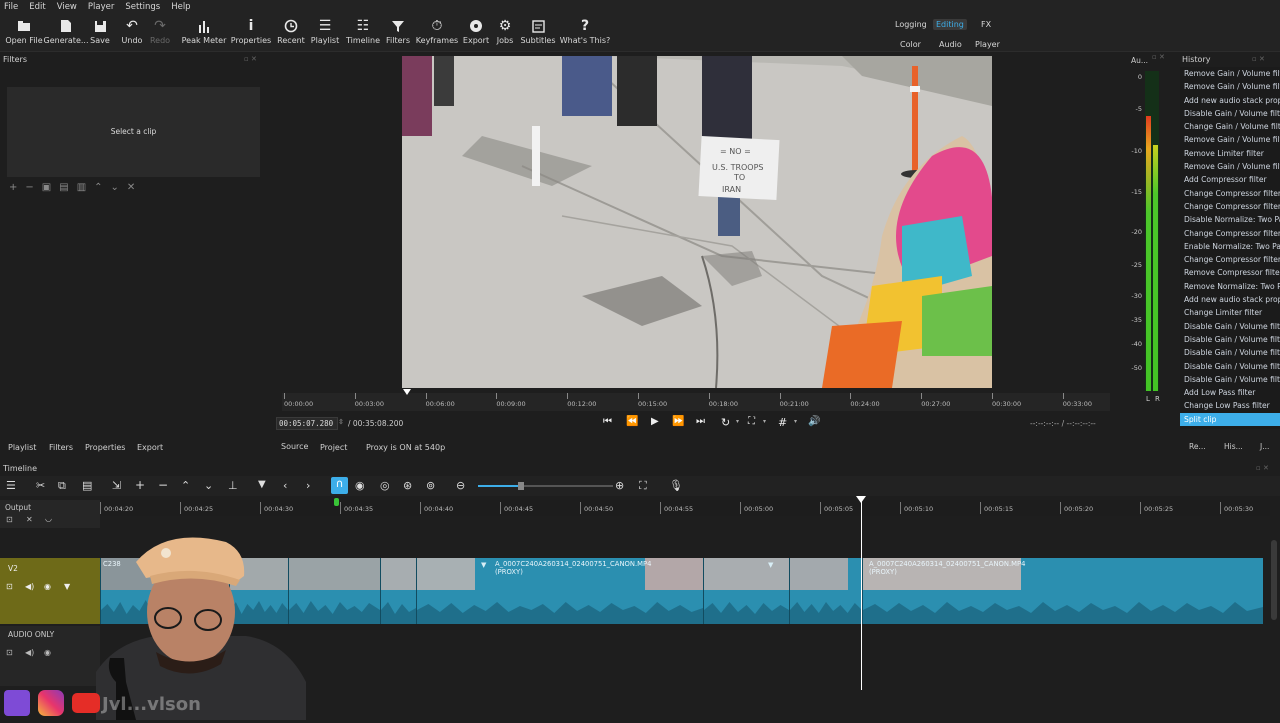 This screenshot has height=723, width=1280. Describe the element at coordinates (185, 485) in the screenshot. I see `lift-icon: ⌃` at that location.